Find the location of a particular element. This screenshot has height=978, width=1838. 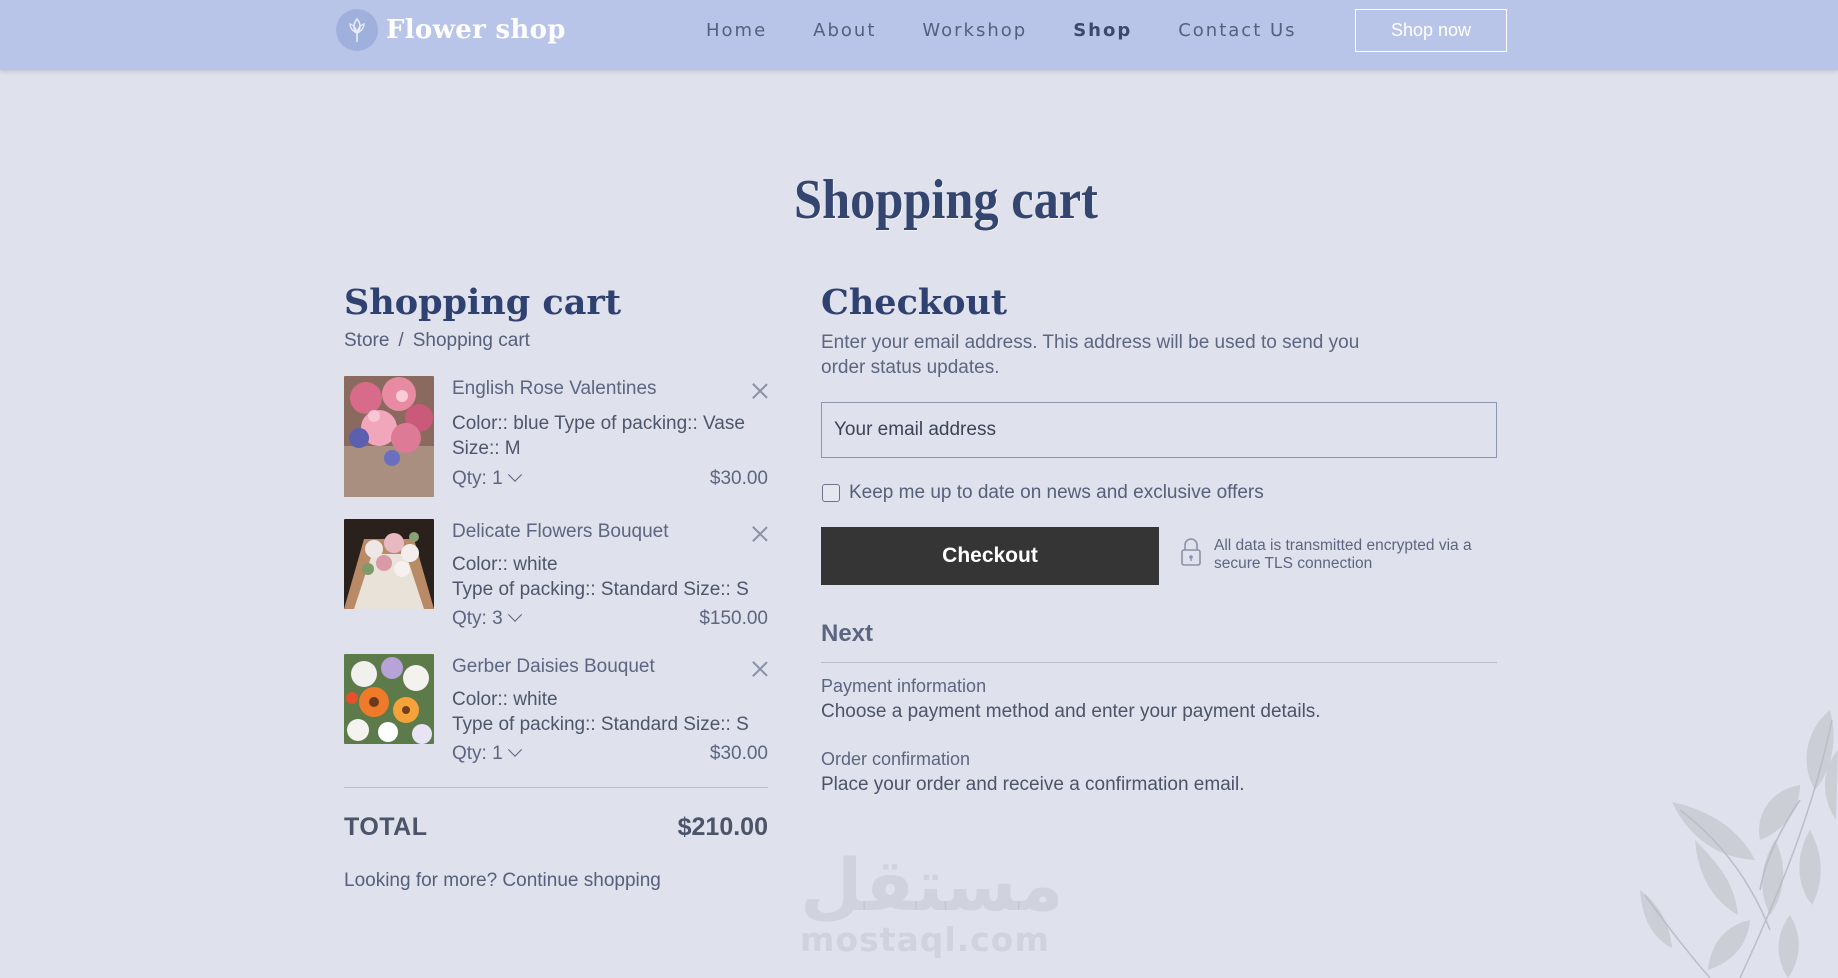

next-divider is located at coordinates (1159, 662).